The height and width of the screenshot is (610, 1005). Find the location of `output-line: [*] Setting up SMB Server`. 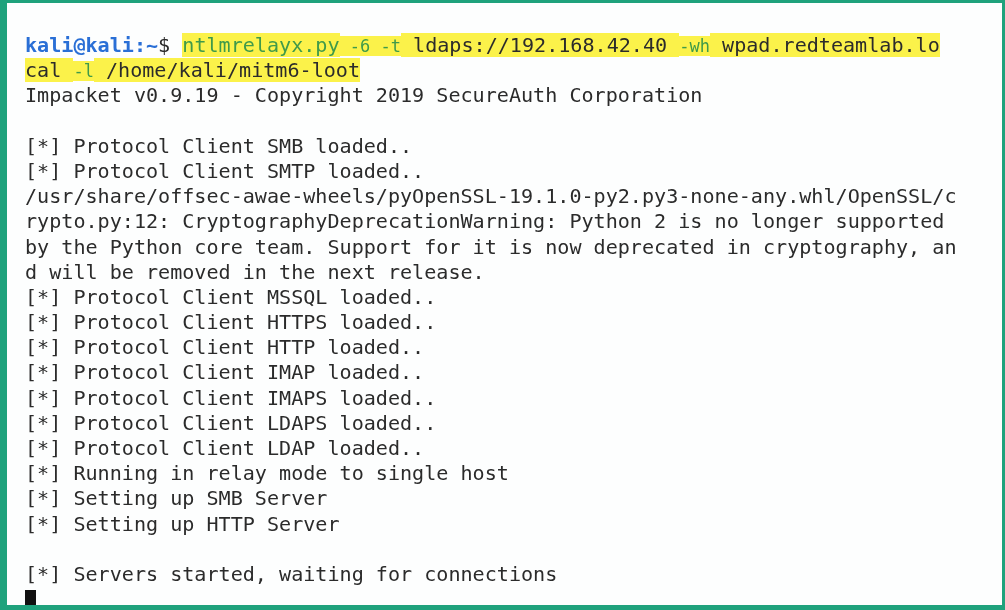

output-line: [*] Setting up SMB Server is located at coordinates (176, 499).